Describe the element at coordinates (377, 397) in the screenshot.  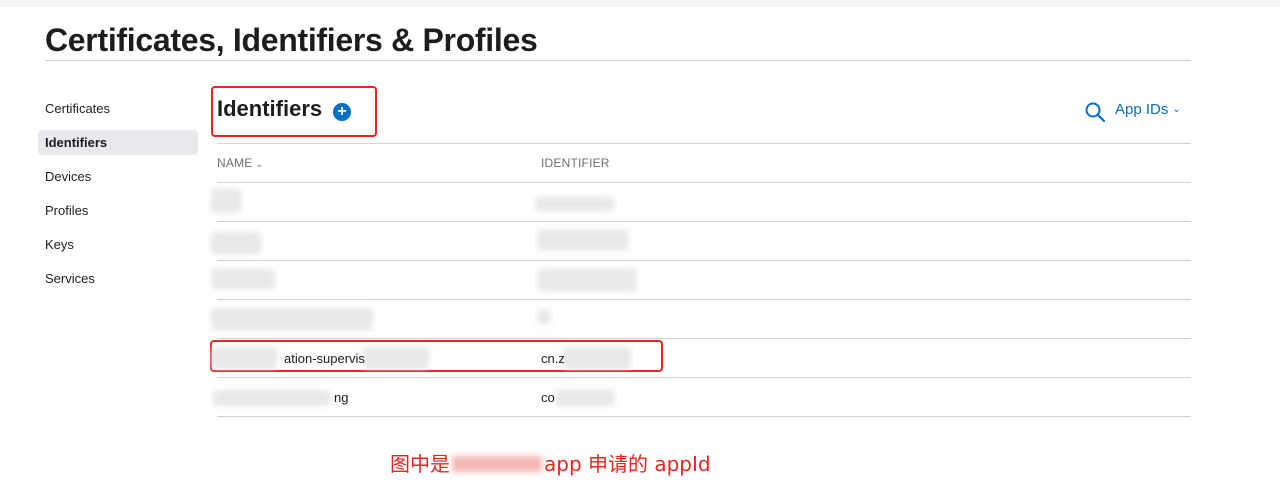
I see `name-cell: ng` at that location.